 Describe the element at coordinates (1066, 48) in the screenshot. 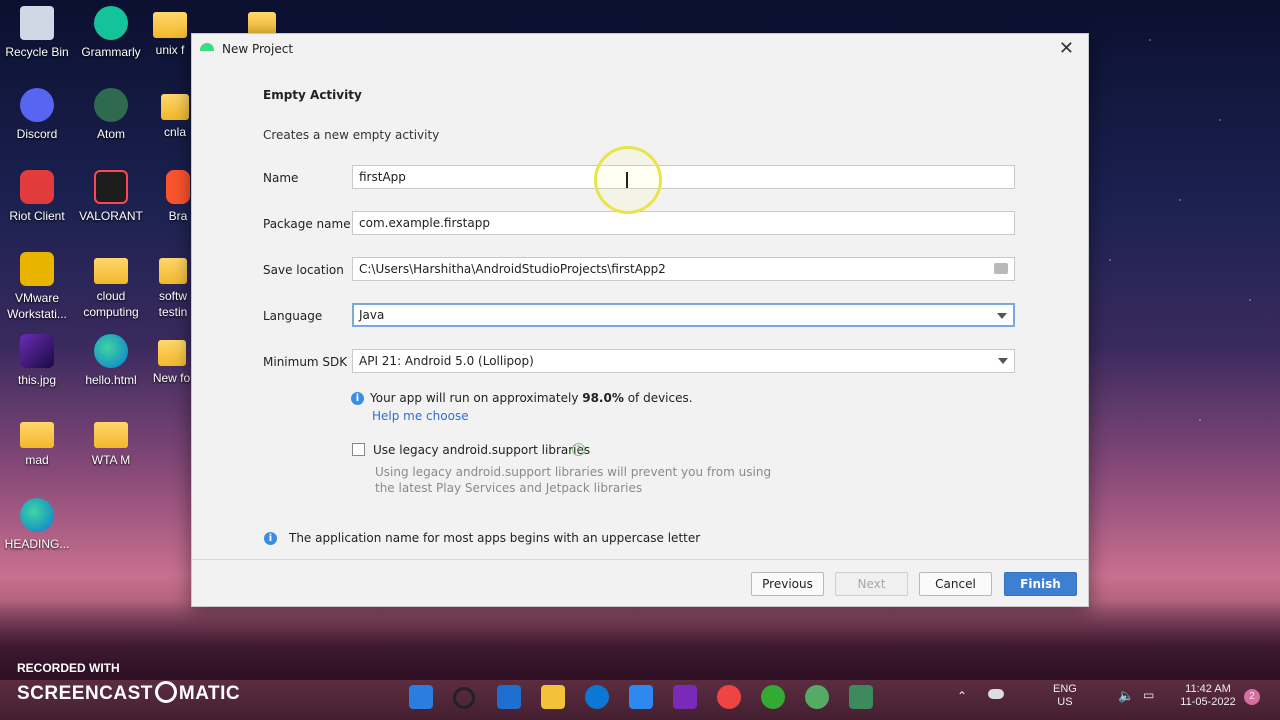

I see `close-icon: ✕` at that location.